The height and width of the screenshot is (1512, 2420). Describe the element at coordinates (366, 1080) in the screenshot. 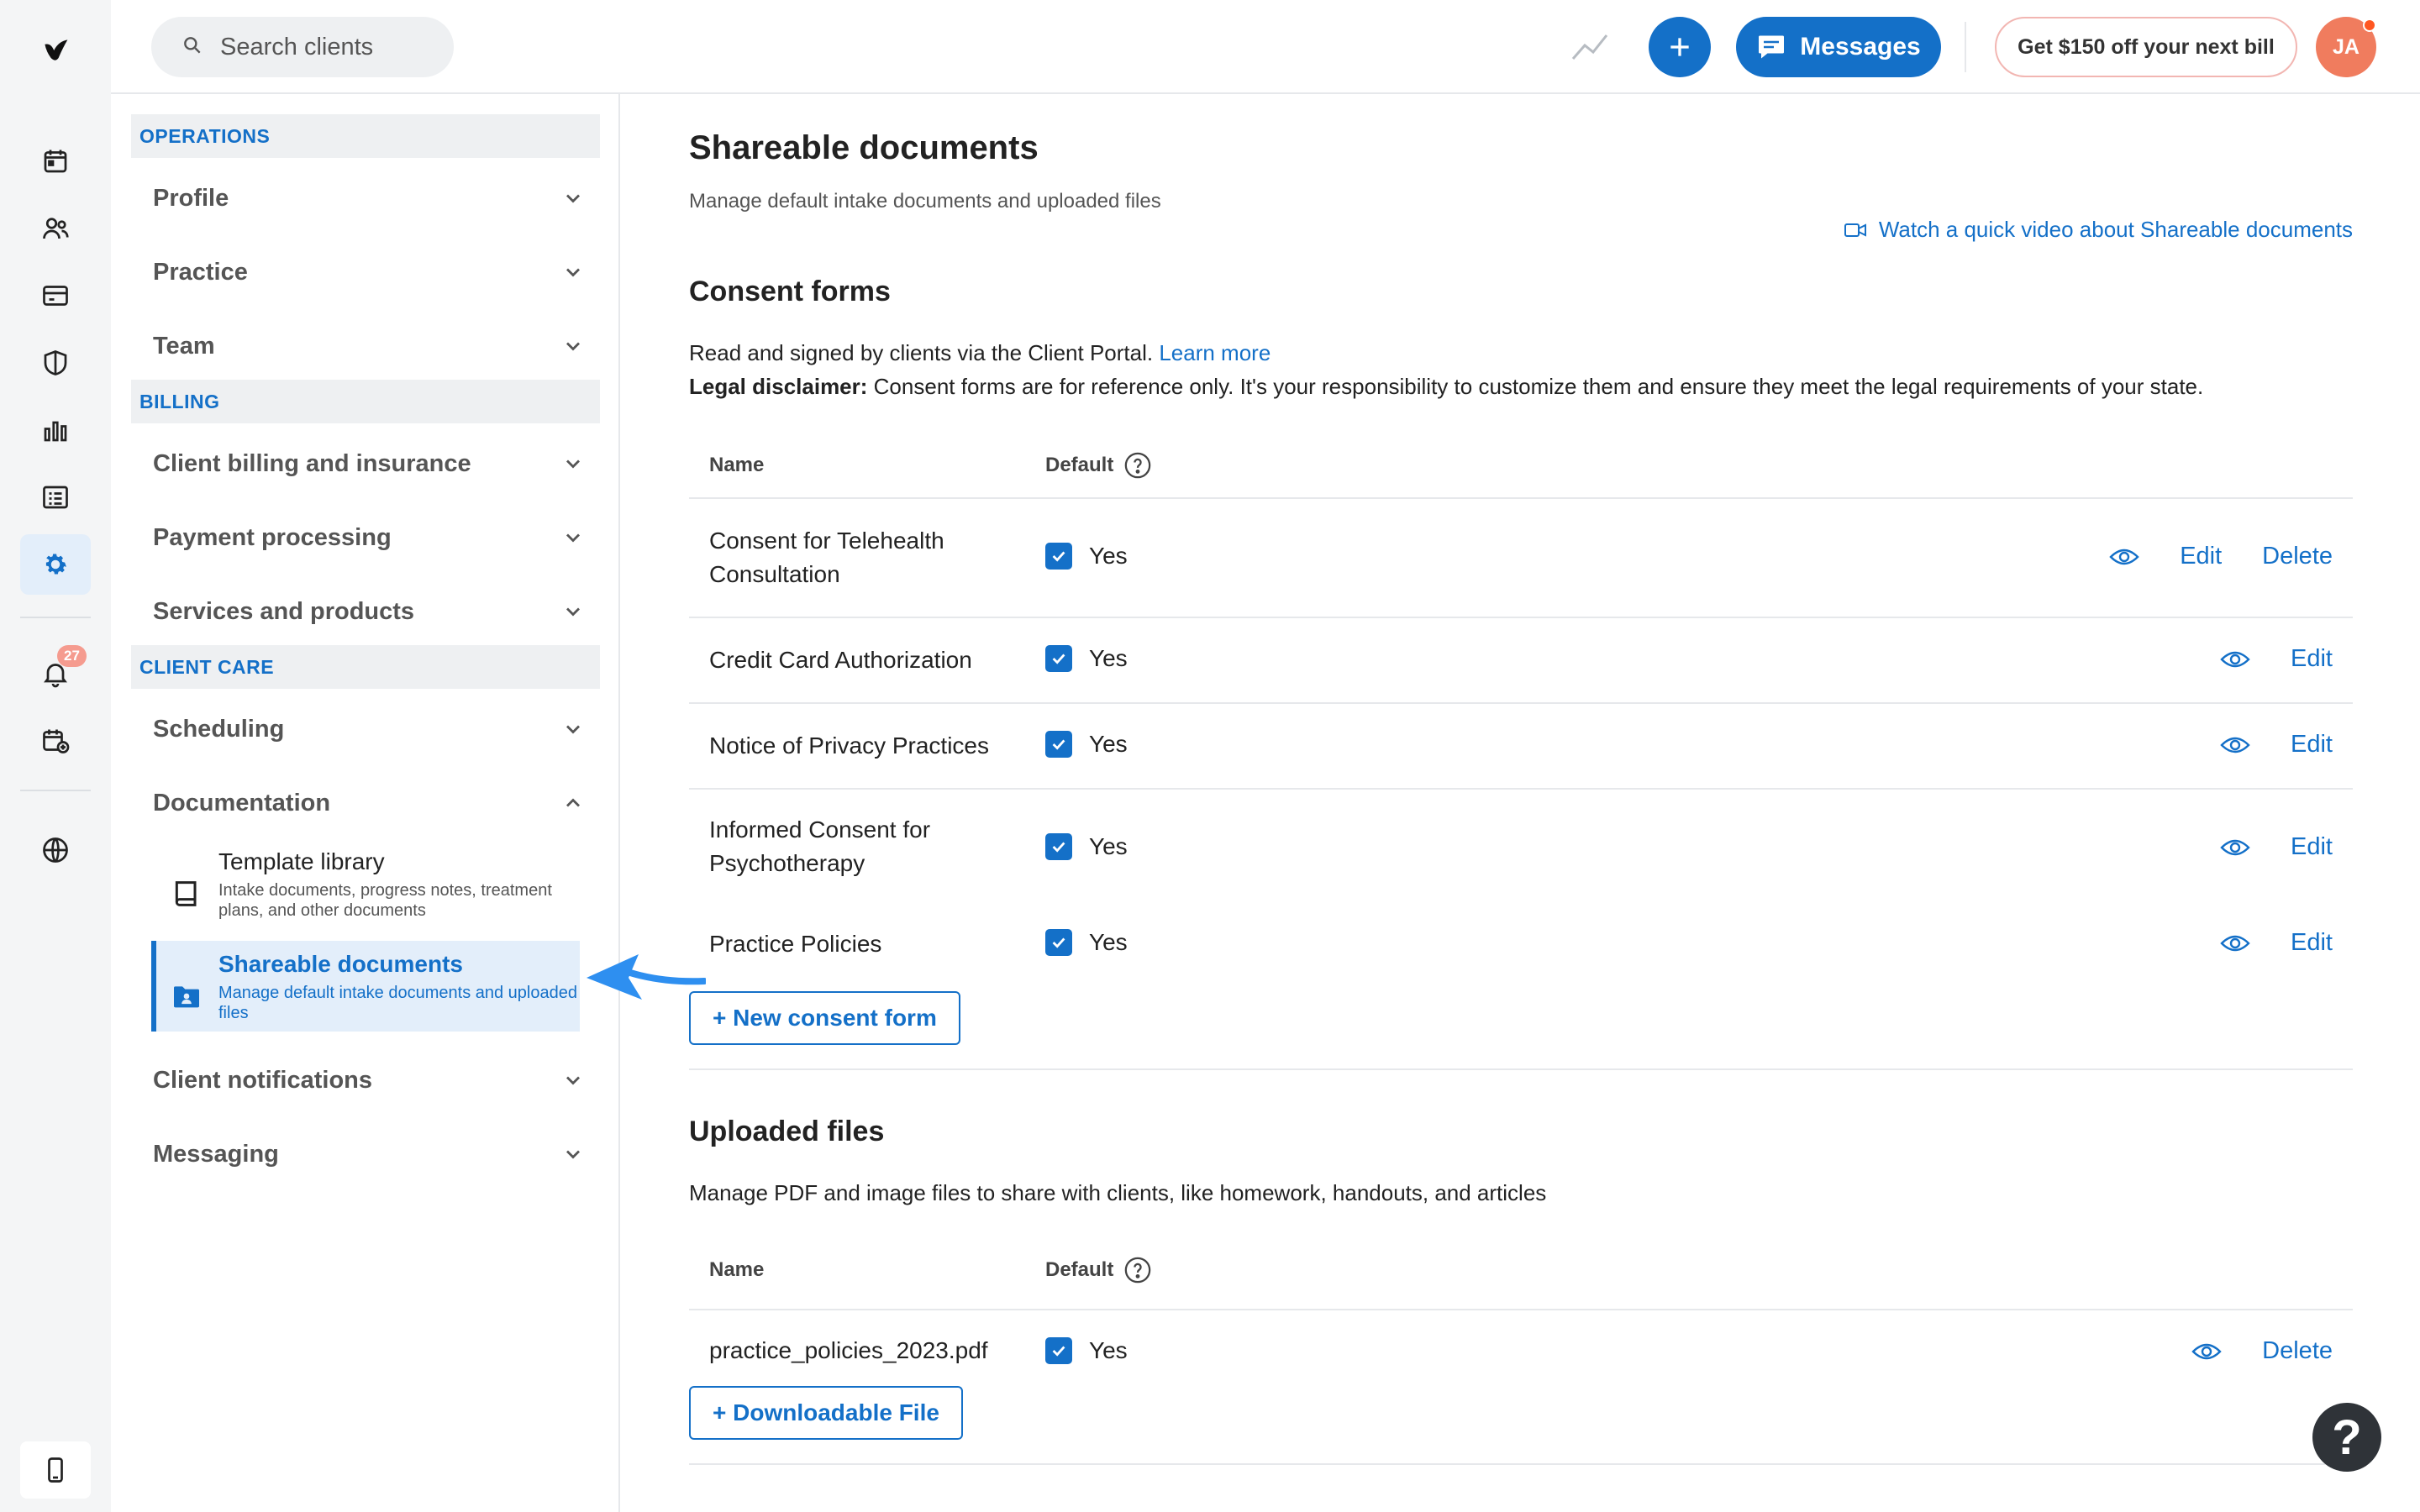

I see `nav-item-client-notifications: Client notifications` at that location.